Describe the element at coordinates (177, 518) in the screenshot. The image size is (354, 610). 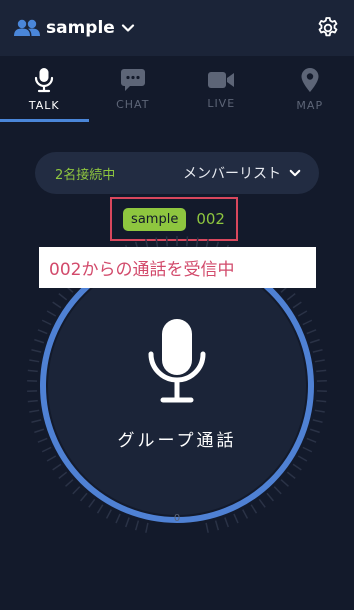
I see `level-value: 0` at that location.